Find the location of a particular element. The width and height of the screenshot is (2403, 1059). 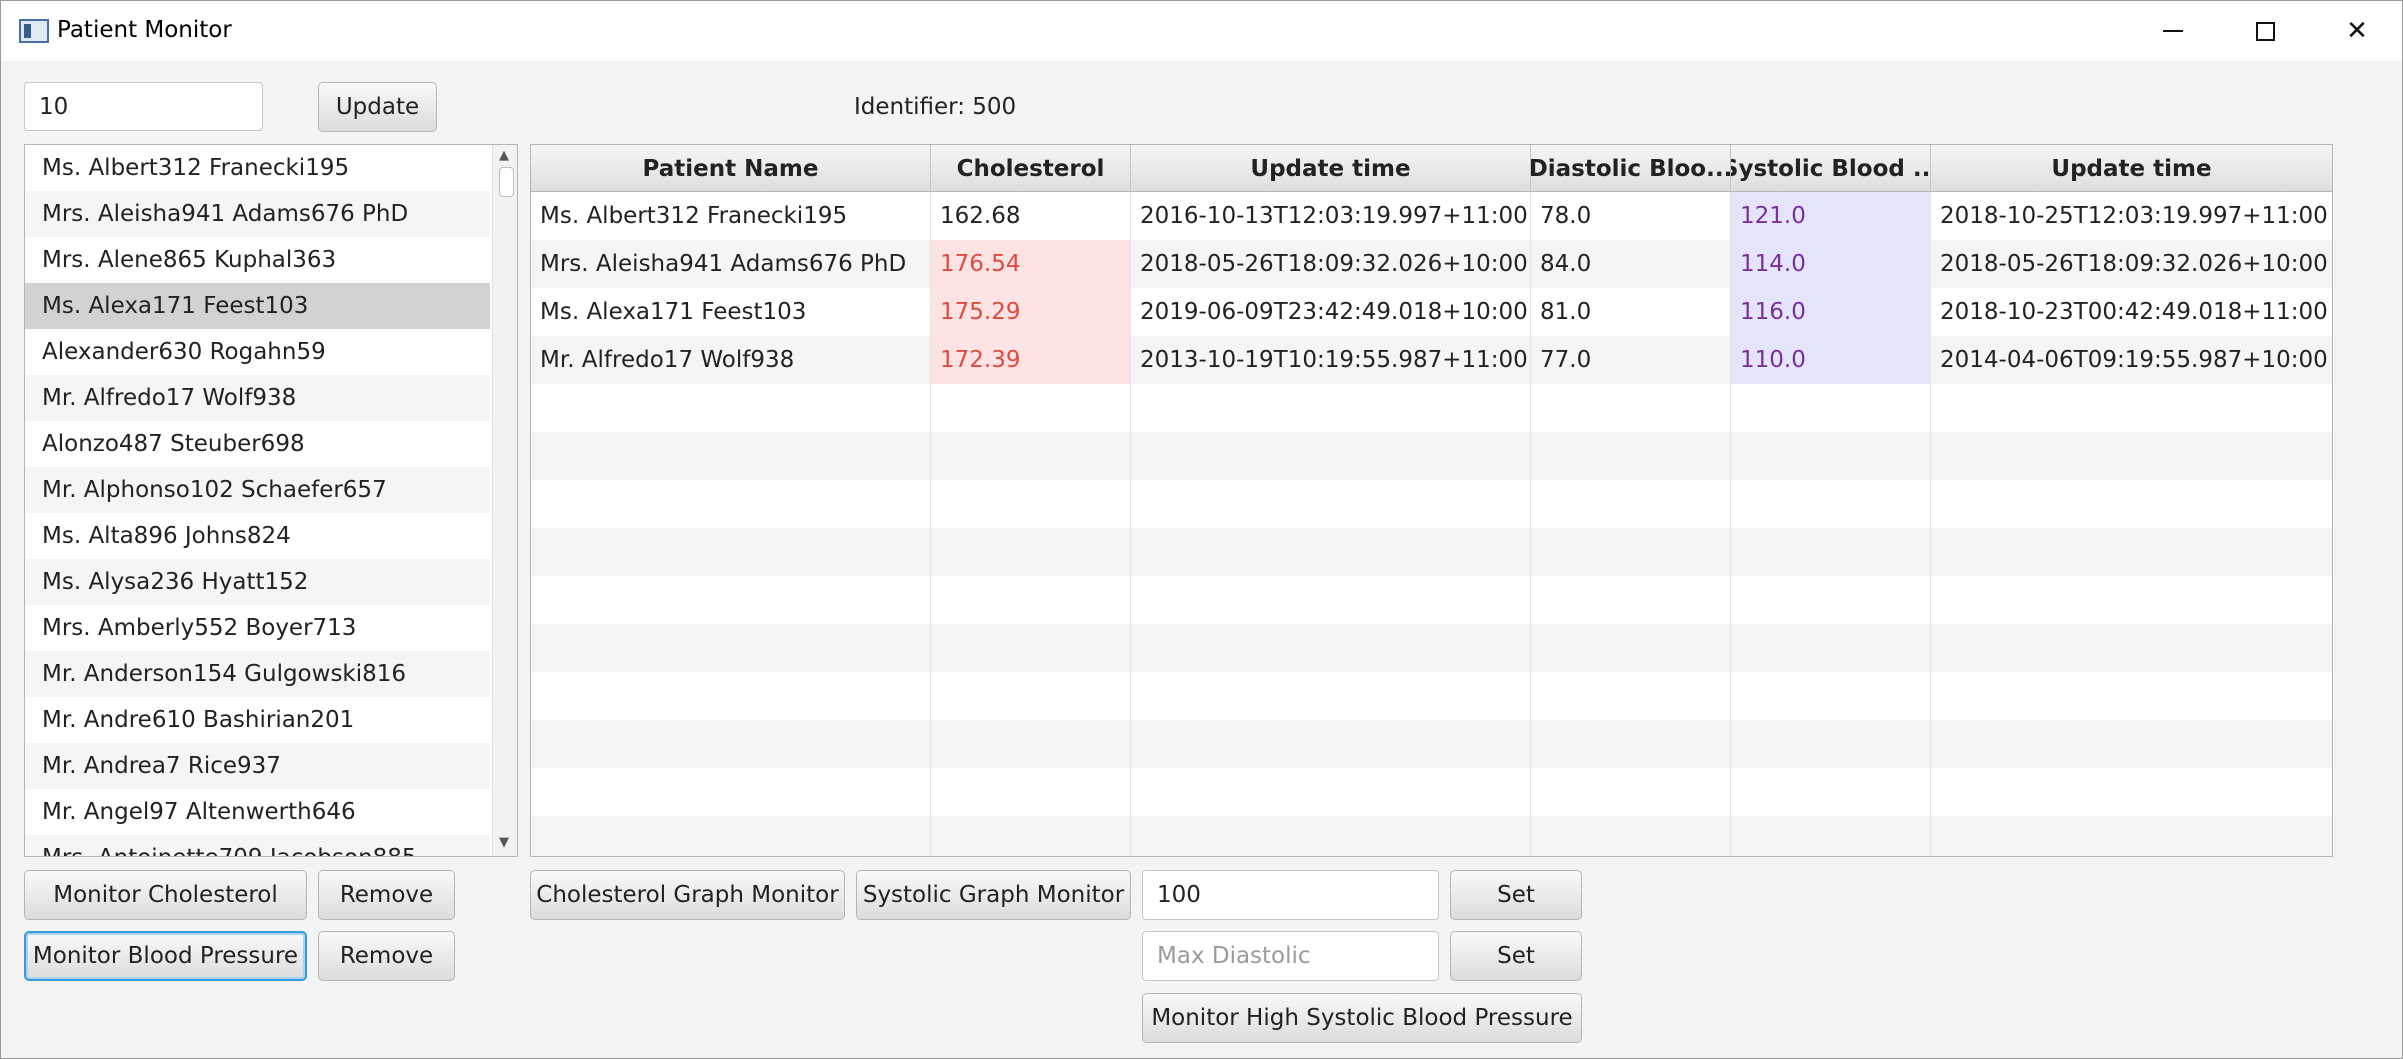

patient-list-item: Mrs. Aleisha941 Adams676 PhD is located at coordinates (257, 214).